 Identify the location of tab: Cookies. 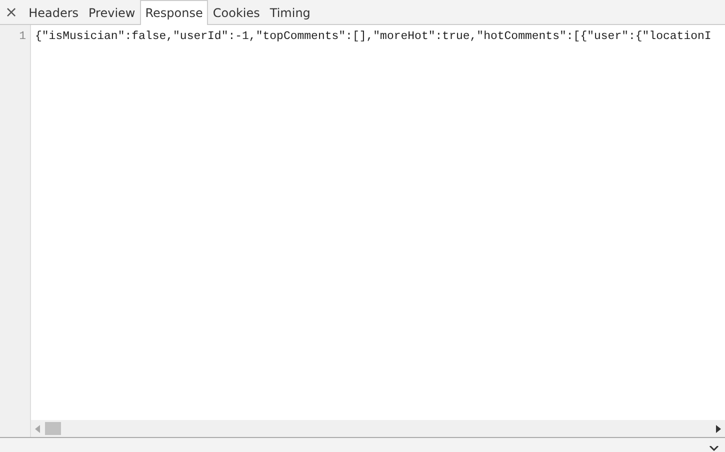
(236, 12).